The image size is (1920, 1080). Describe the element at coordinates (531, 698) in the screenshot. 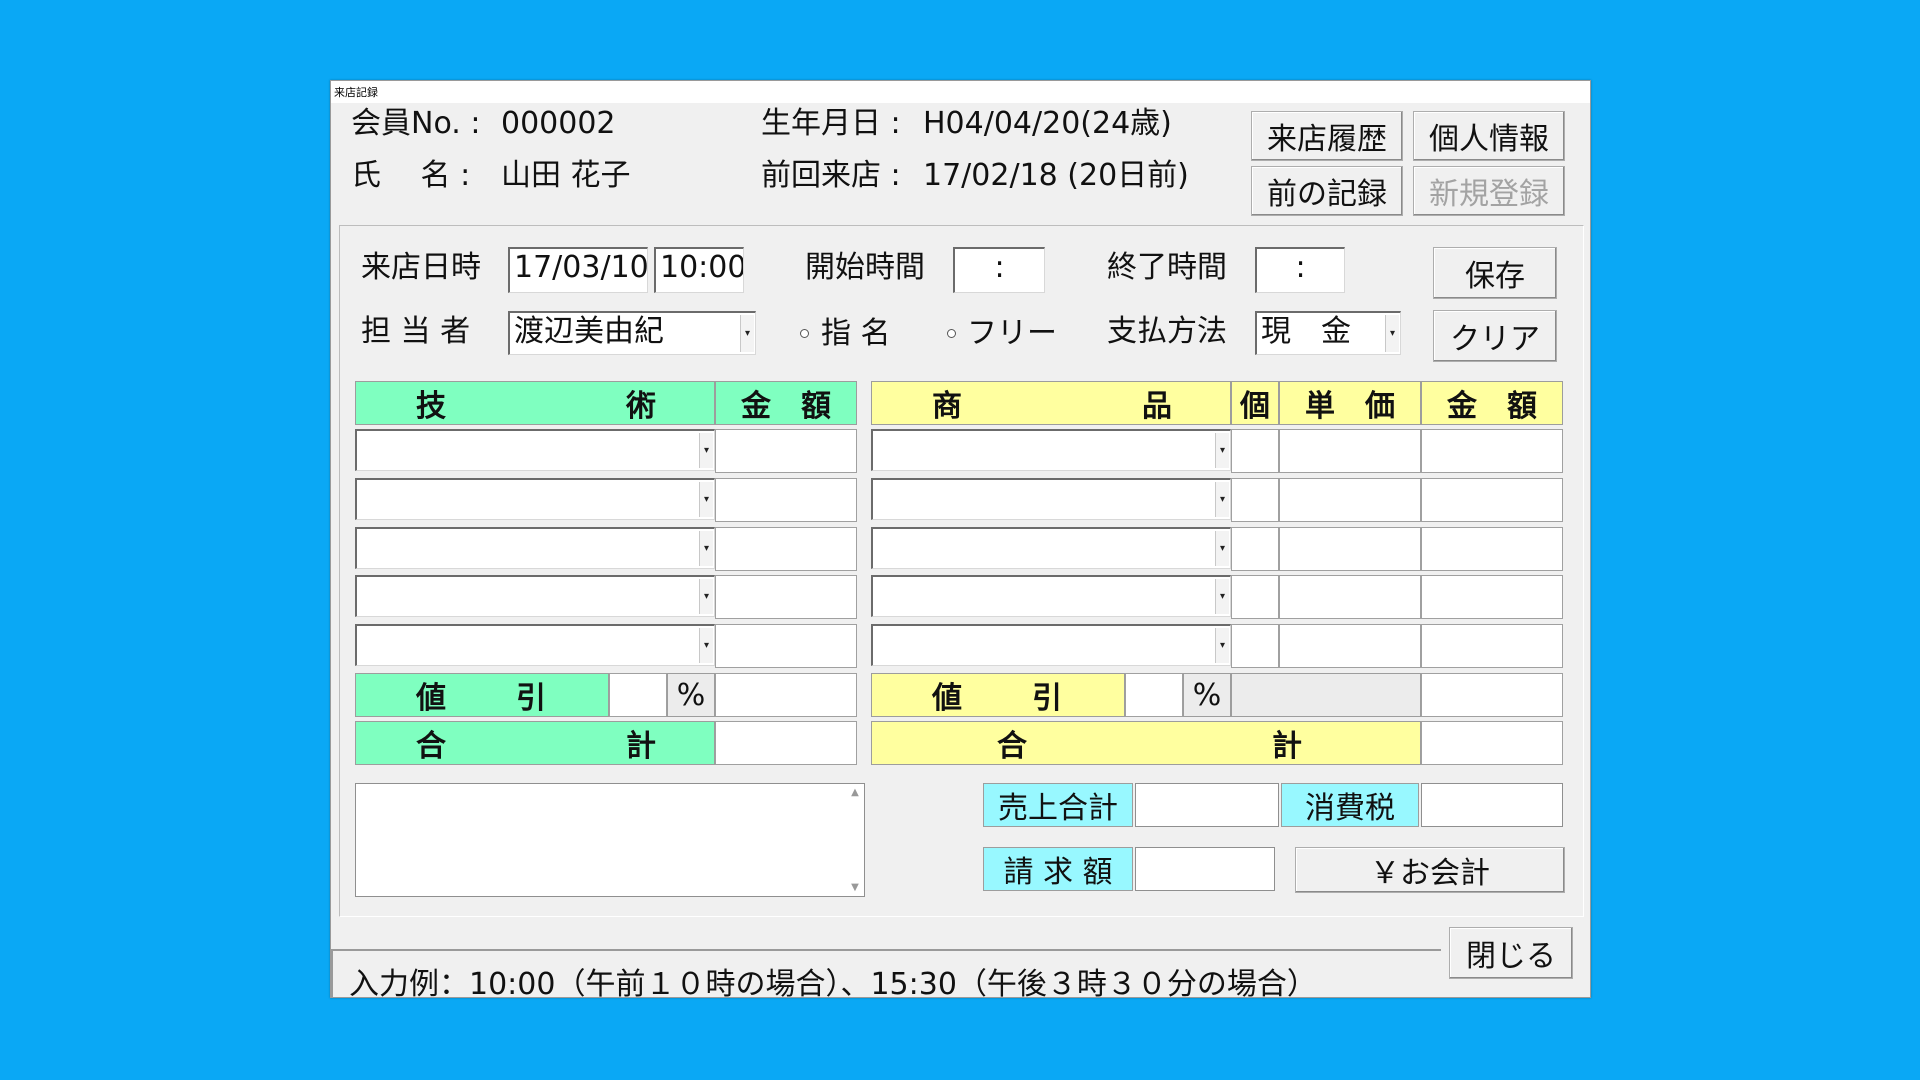

I see `tech-discount-b: 引` at that location.